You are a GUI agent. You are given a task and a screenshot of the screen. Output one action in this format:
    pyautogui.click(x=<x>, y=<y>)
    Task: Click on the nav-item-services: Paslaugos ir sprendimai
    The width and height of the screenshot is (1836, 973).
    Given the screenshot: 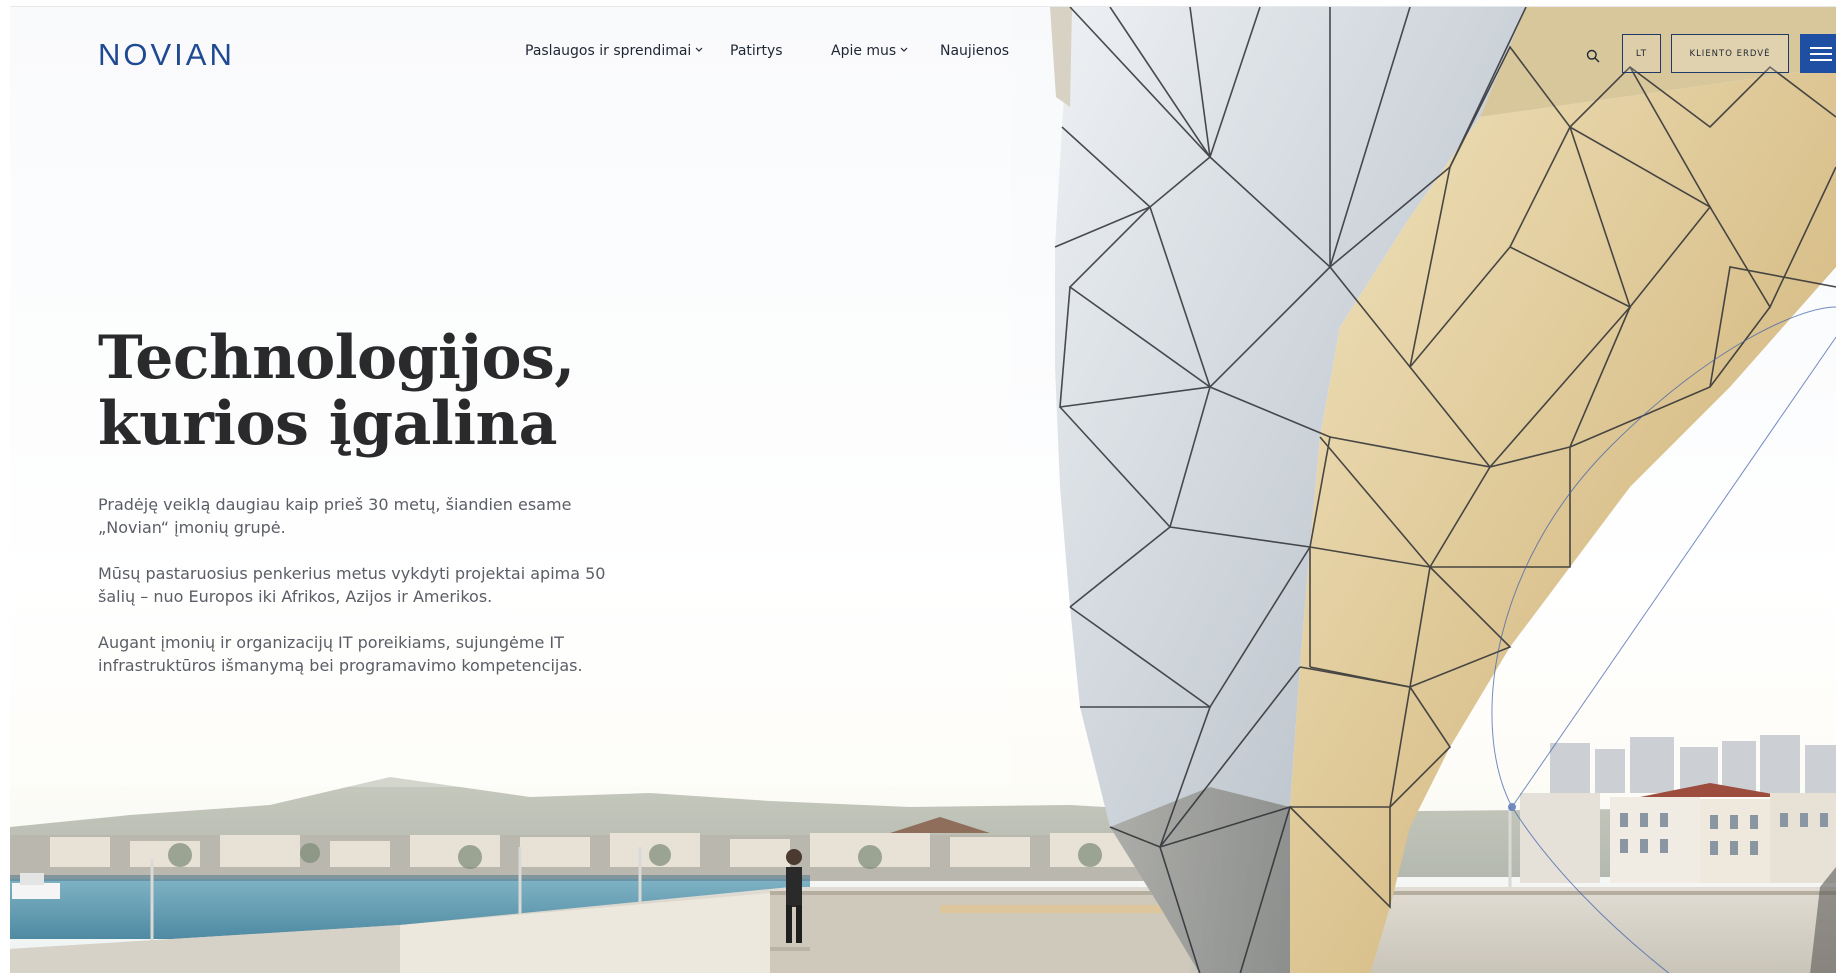 What is the action you would take?
    pyautogui.click(x=614, y=51)
    